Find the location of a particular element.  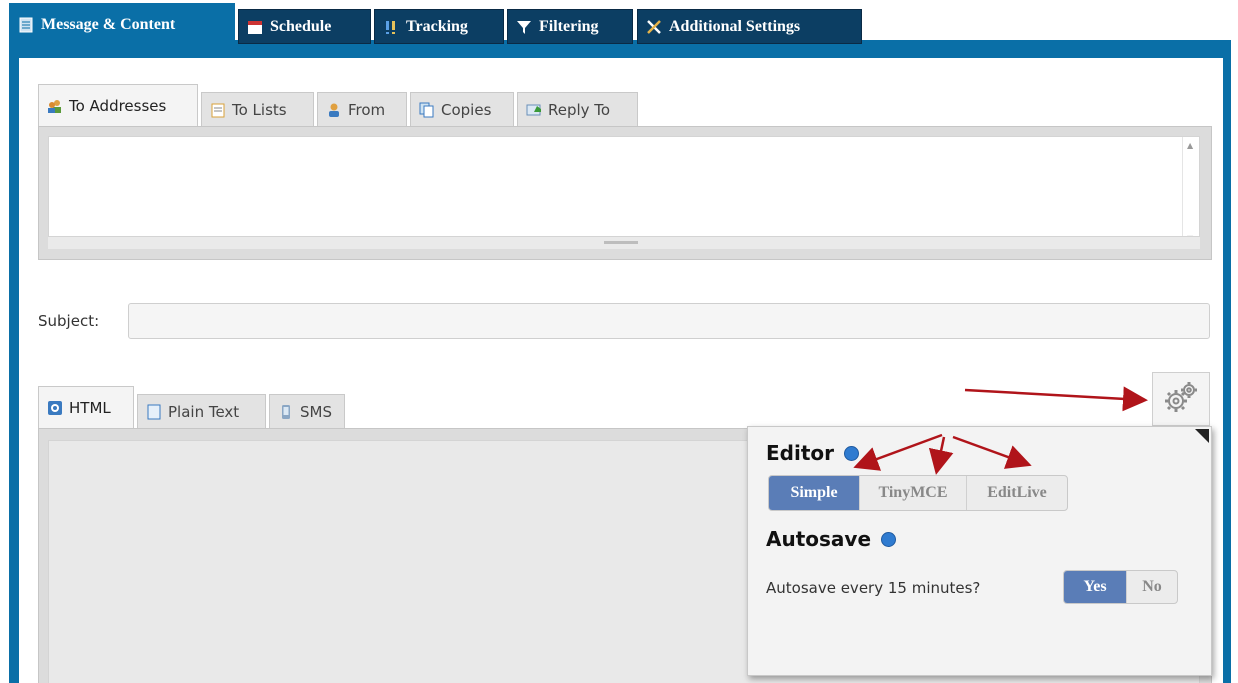

annotation-arrows is located at coordinates (1000, 430).